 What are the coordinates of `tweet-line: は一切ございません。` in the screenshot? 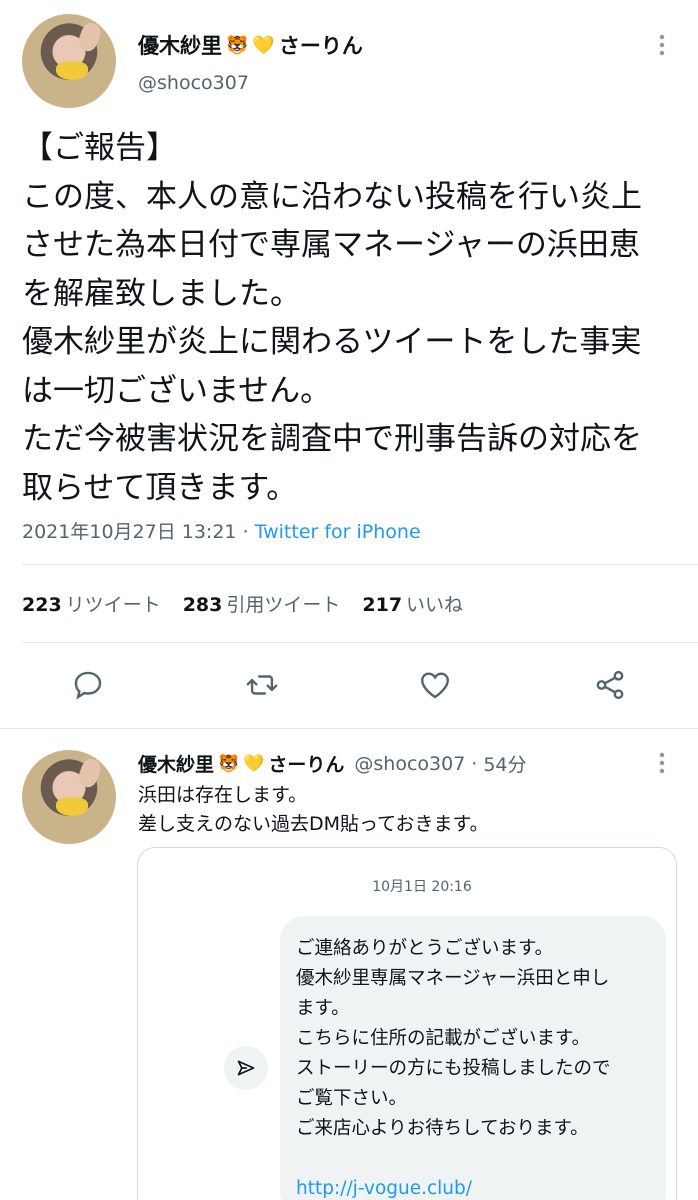 It's located at (177, 390).